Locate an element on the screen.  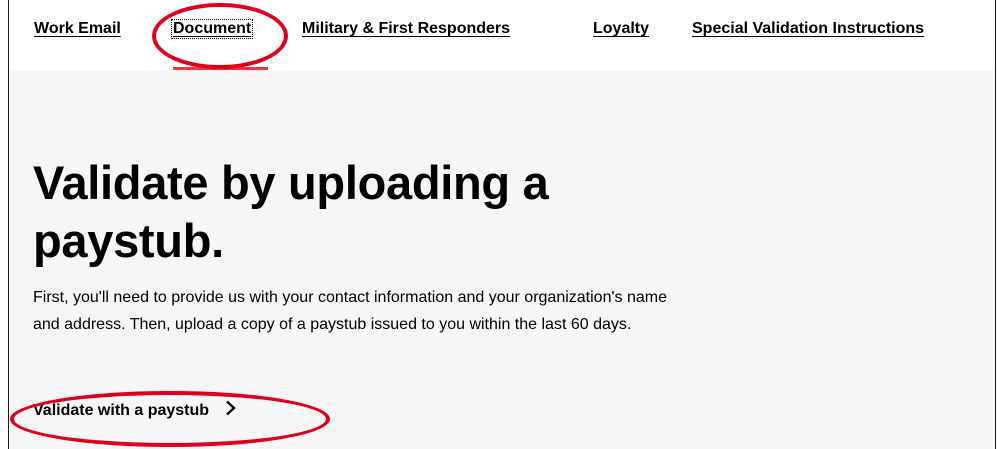
tab-document: Document is located at coordinates (212, 29).